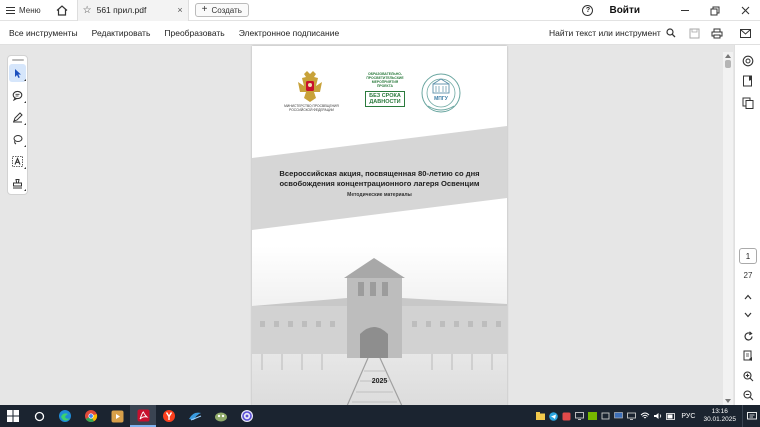 Image resolution: width=760 pixels, height=427 pixels. I want to click on title-bar: Меню ☆ 561 прил.pdf × + Создать ? Войти, so click(380, 10).